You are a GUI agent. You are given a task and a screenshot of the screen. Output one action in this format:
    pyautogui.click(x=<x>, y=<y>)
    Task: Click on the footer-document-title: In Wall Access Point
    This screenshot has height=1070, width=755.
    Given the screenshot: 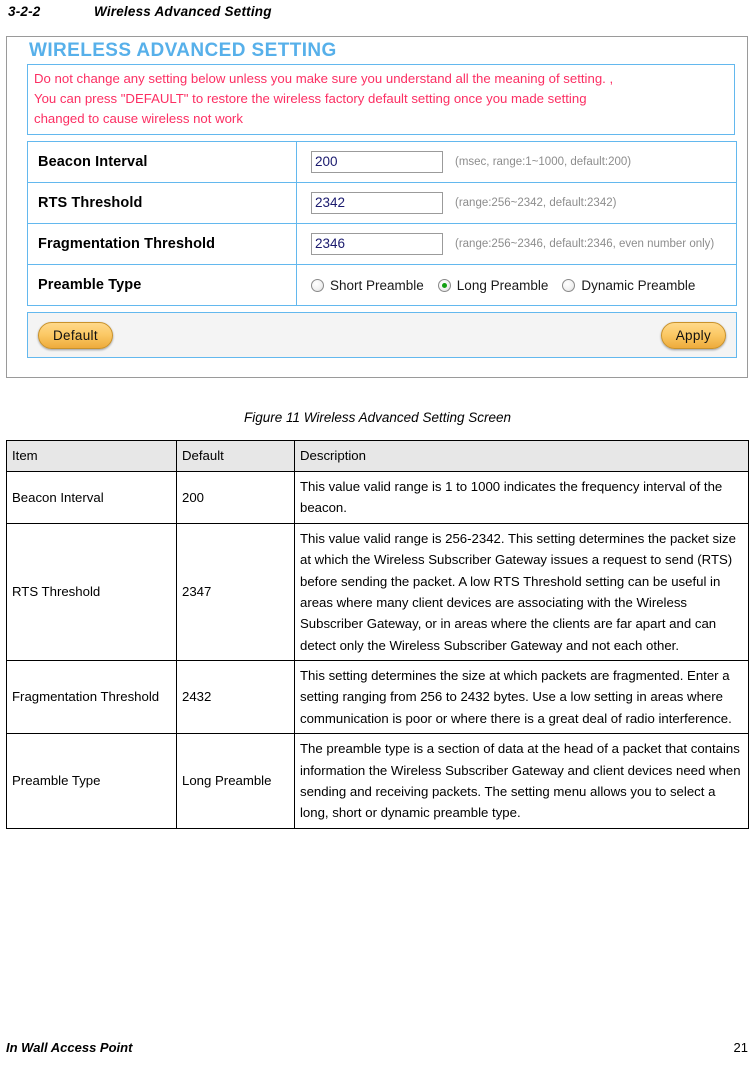 What is the action you would take?
    pyautogui.click(x=69, y=1047)
    